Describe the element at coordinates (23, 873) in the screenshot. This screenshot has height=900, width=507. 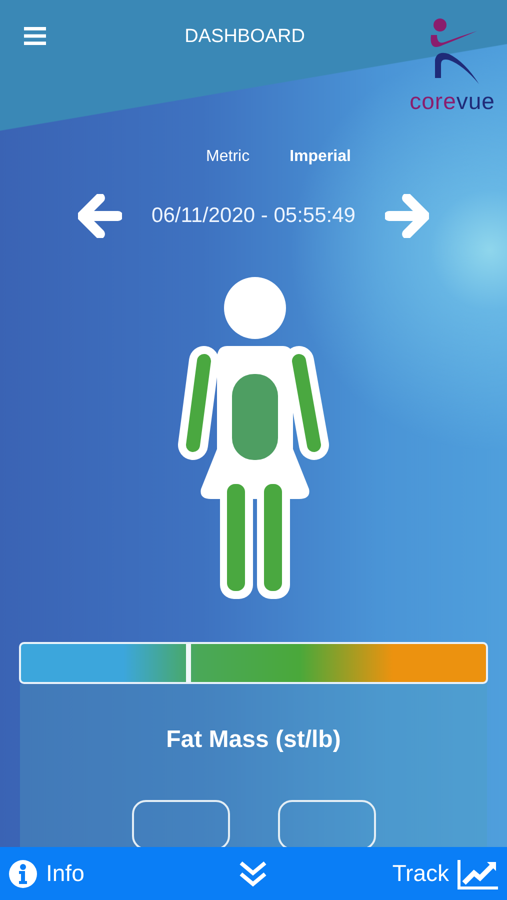
I see `info-icon` at that location.